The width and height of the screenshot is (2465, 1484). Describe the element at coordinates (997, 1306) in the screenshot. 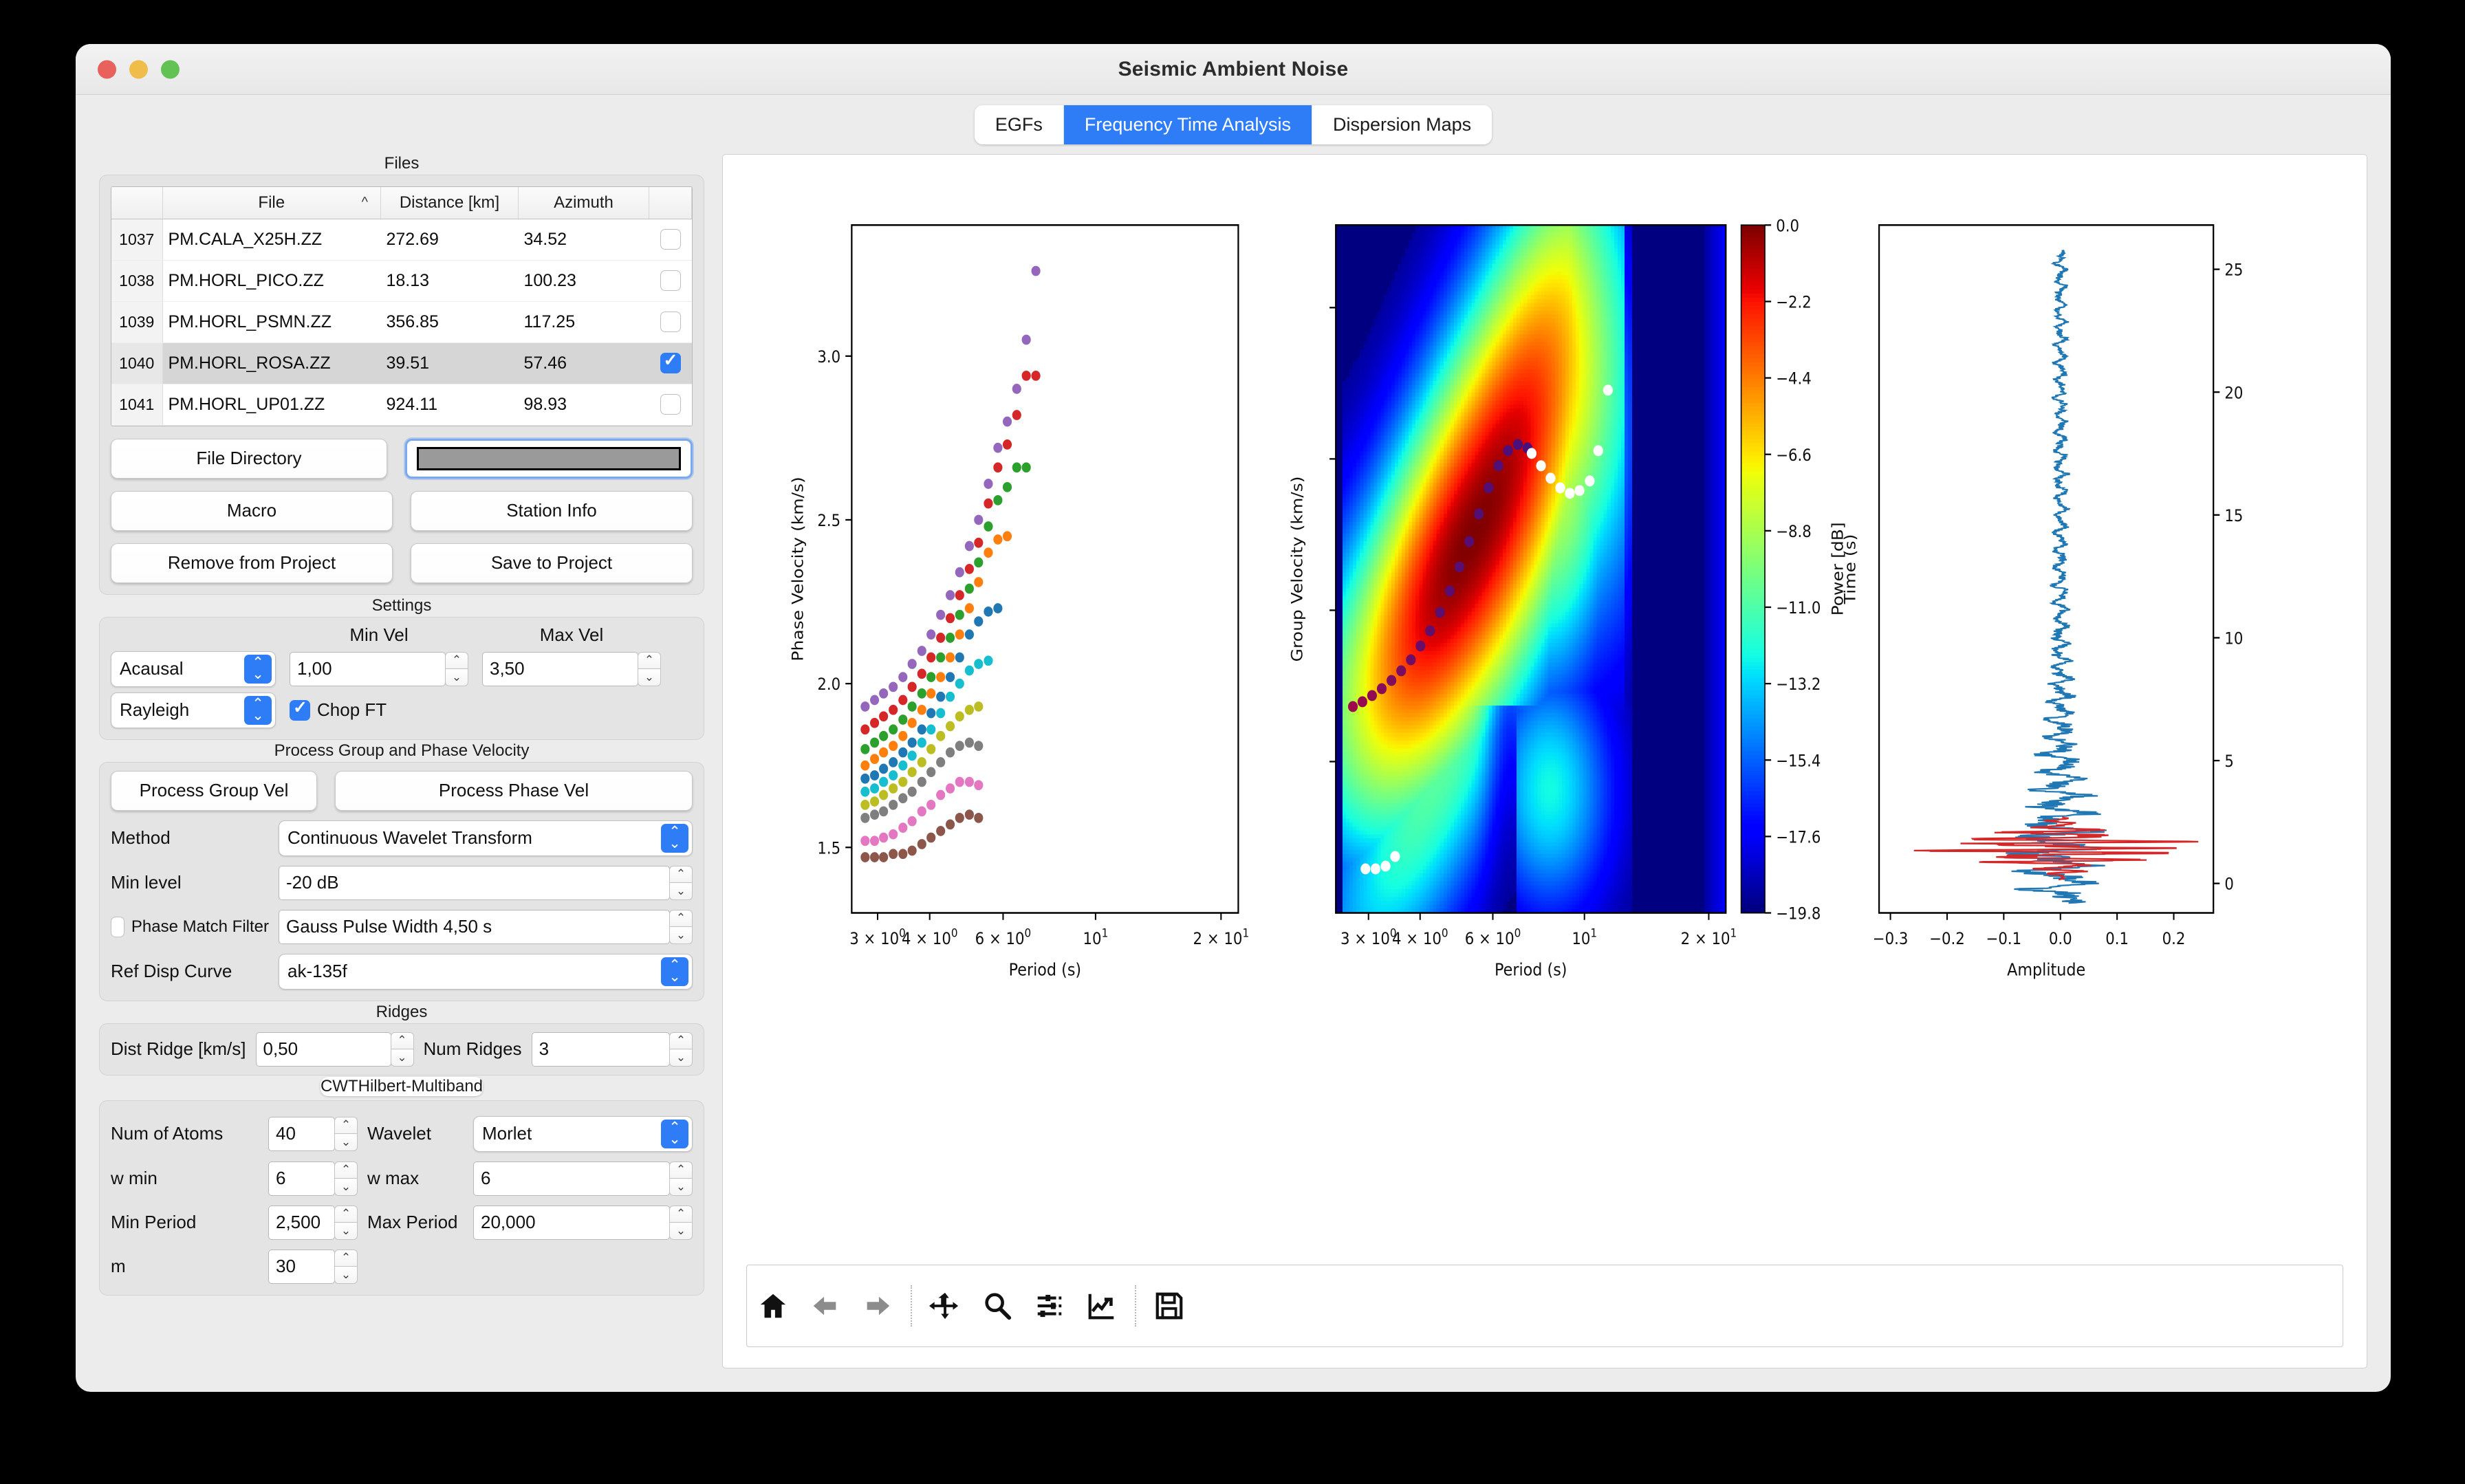

I see `zoom-icon` at that location.